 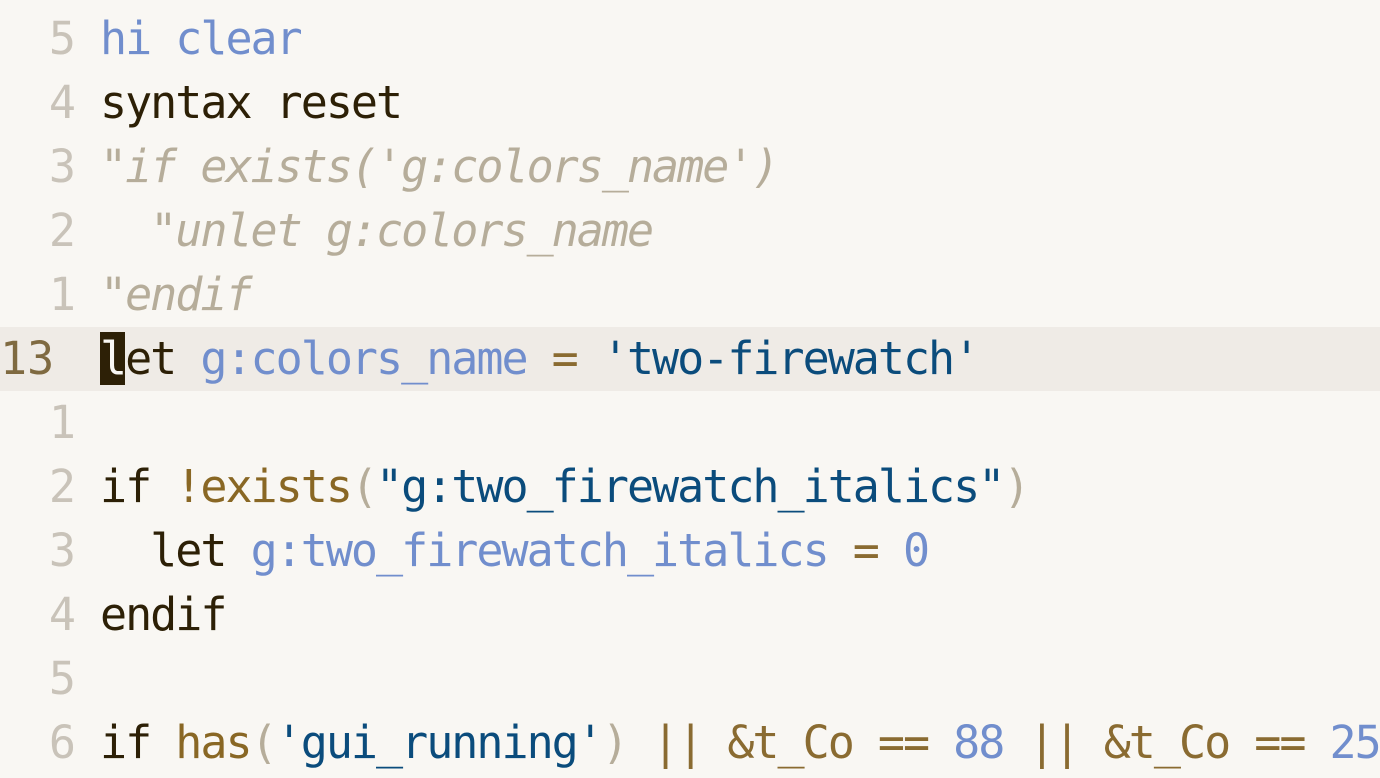 I want to click on code-line-current: 13 let g:colors_name = 'two-firewatch', so click(x=690, y=359).